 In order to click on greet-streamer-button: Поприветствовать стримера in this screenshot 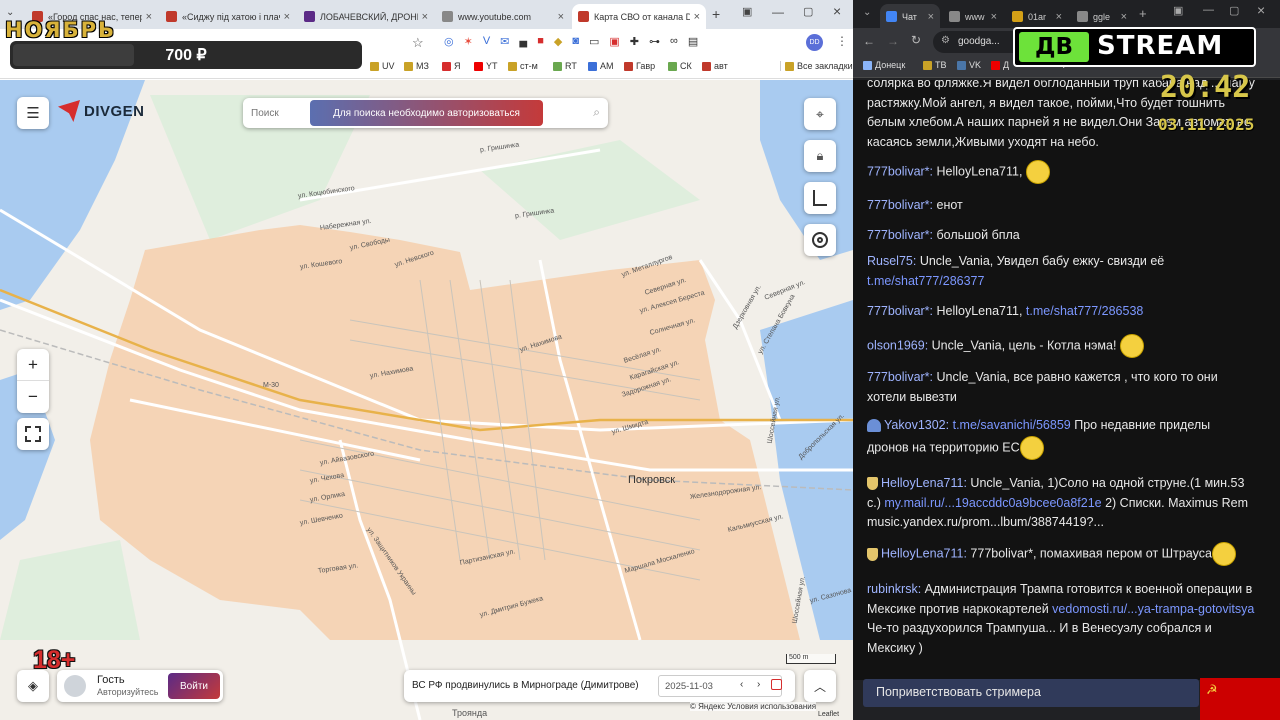, I will do `click(1031, 693)`.